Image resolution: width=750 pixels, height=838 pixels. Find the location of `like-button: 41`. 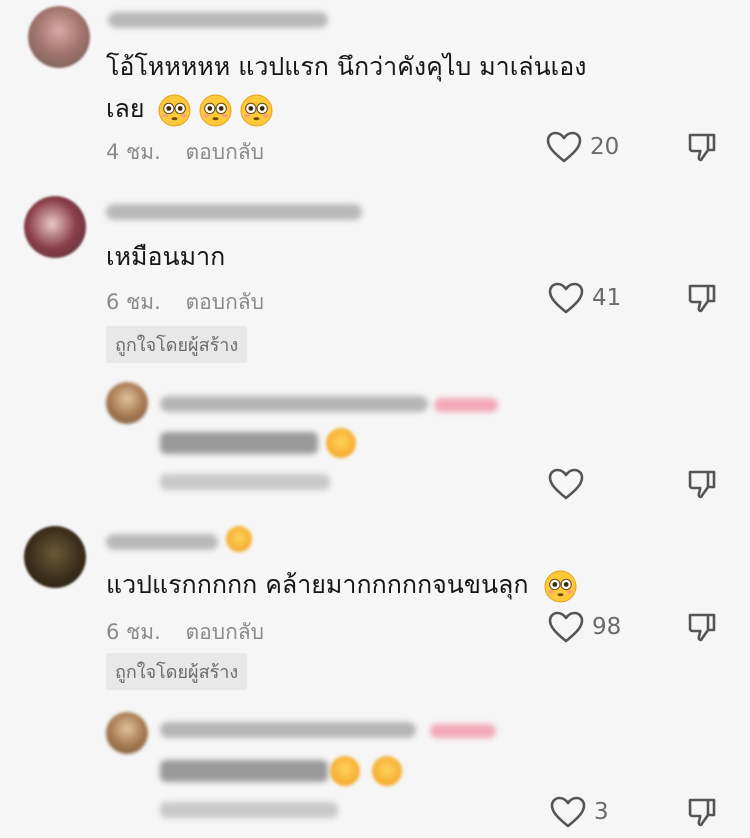

like-button: 41 is located at coordinates (584, 298).